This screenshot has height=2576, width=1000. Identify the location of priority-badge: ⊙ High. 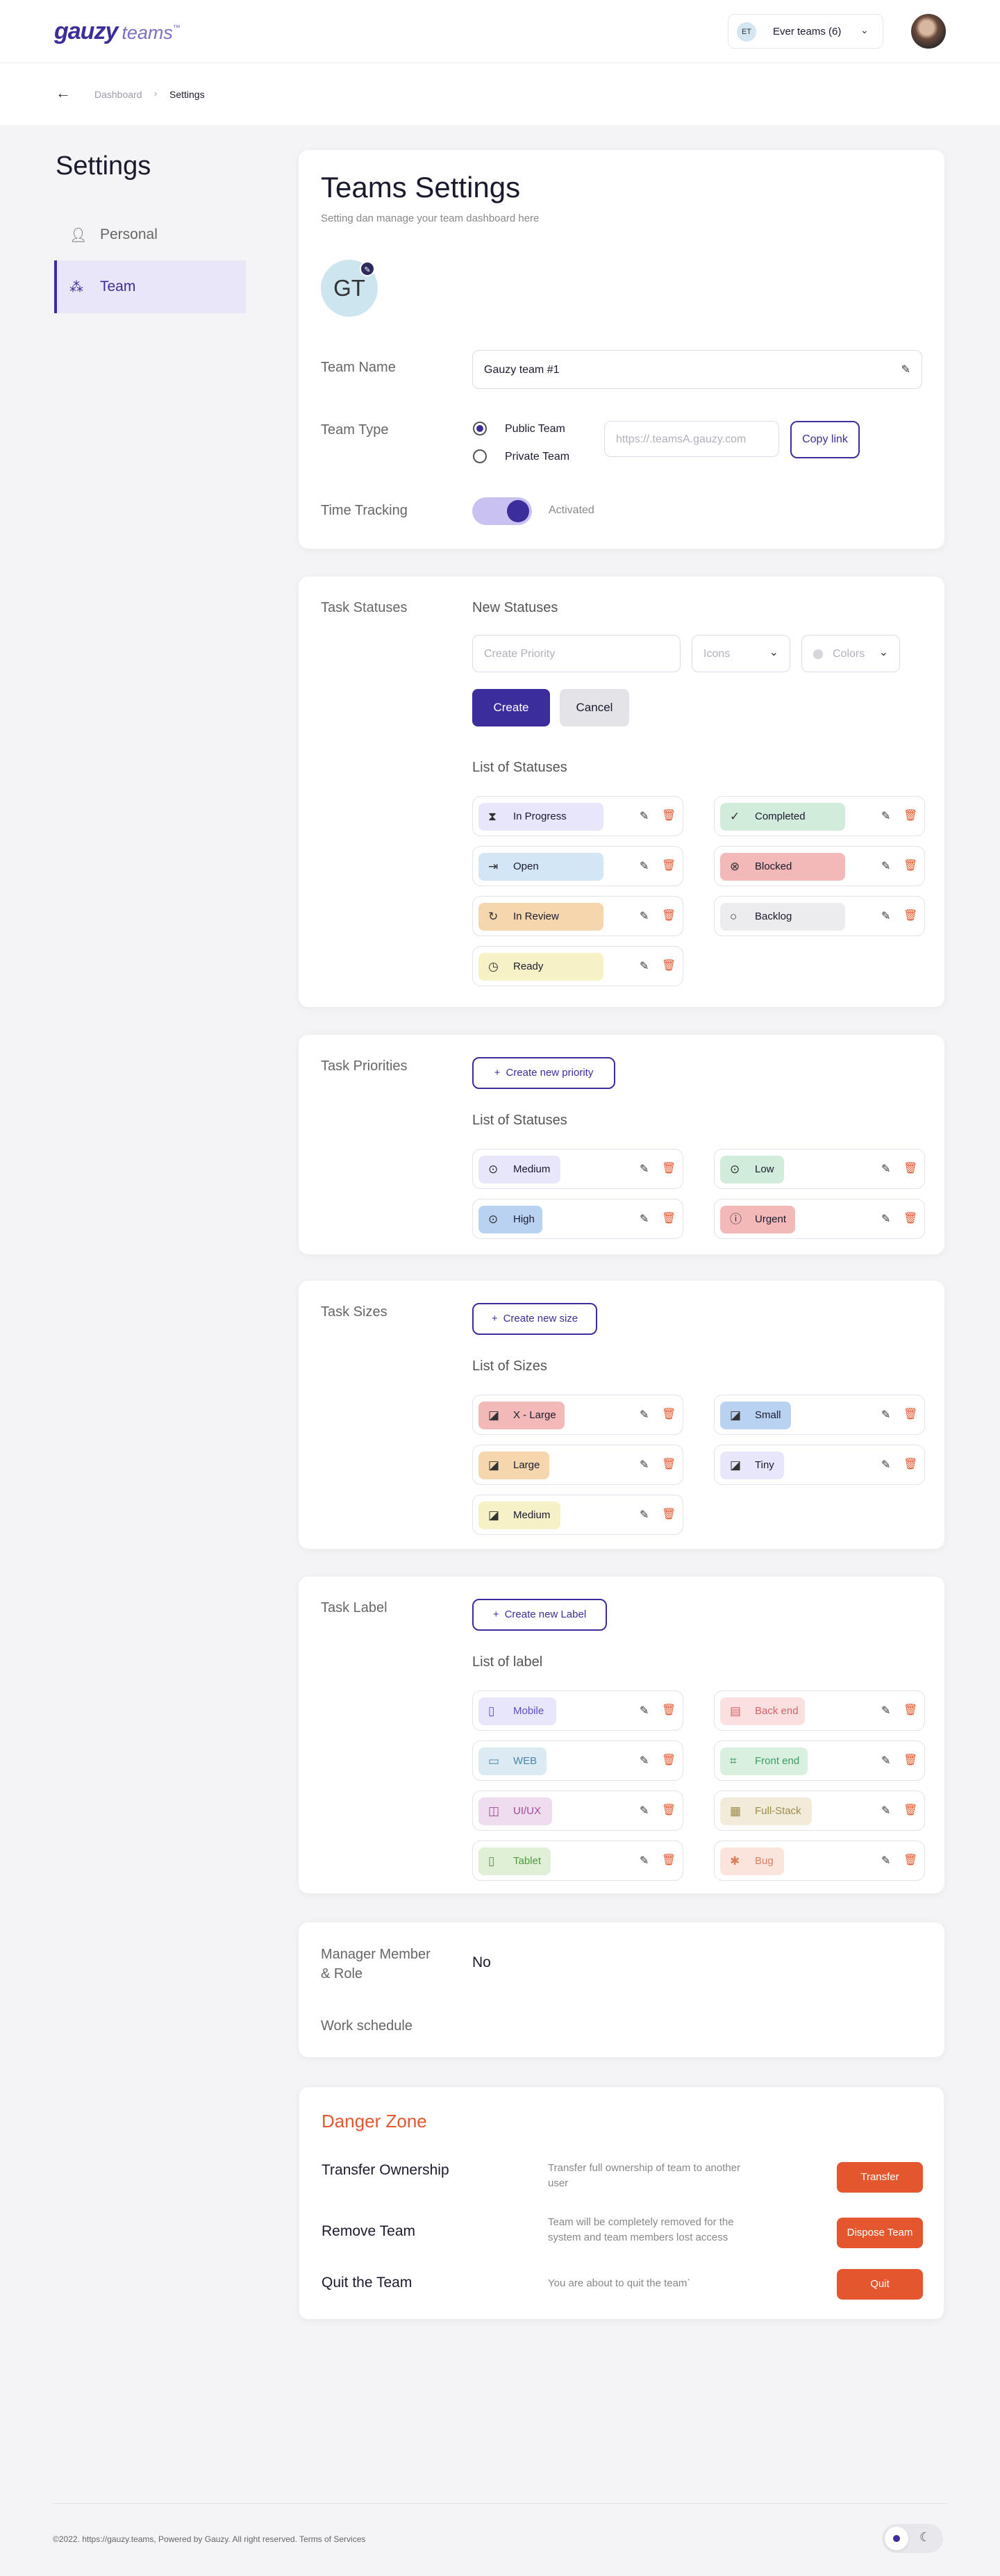
(510, 1219).